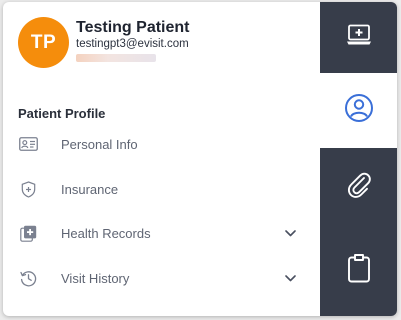 This screenshot has width=401, height=320. Describe the element at coordinates (161, 278) in the screenshot. I see `menu-item-visit-history: Visit History` at that location.